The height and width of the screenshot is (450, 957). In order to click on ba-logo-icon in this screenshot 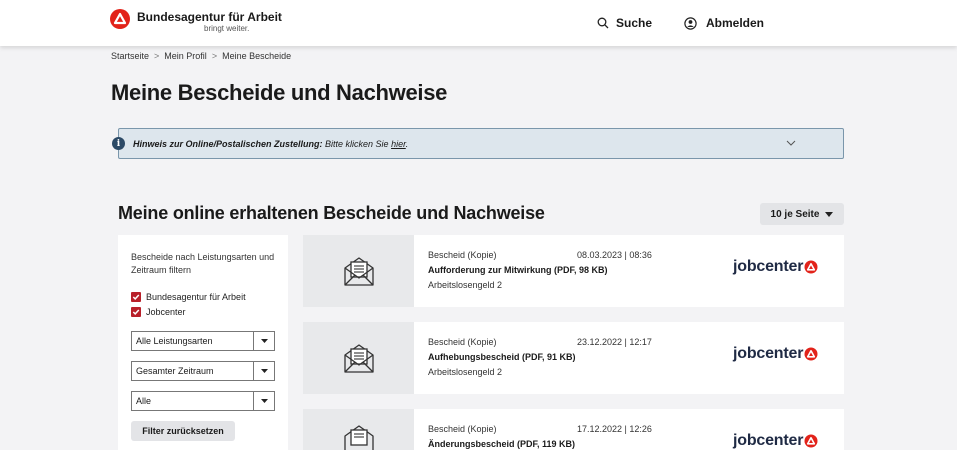, I will do `click(120, 19)`.